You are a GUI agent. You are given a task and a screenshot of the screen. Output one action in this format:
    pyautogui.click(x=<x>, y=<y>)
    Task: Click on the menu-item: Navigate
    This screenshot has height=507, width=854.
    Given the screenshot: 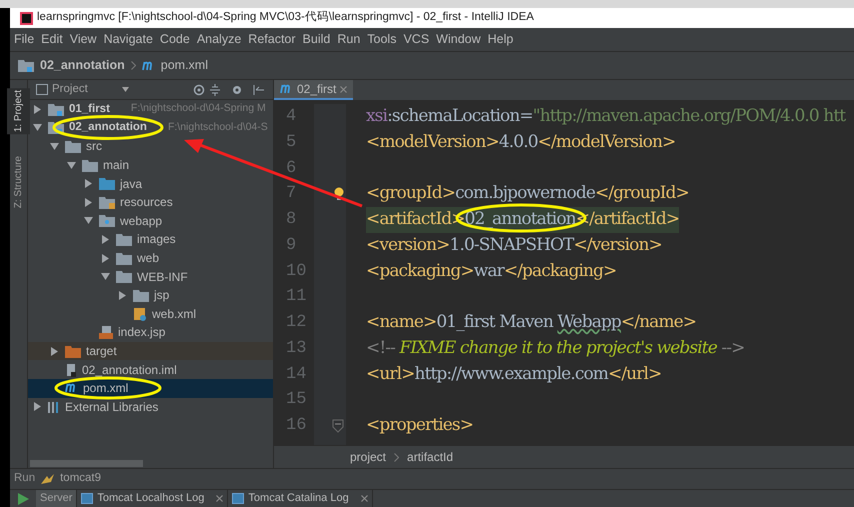 What is the action you would take?
    pyautogui.click(x=128, y=39)
    